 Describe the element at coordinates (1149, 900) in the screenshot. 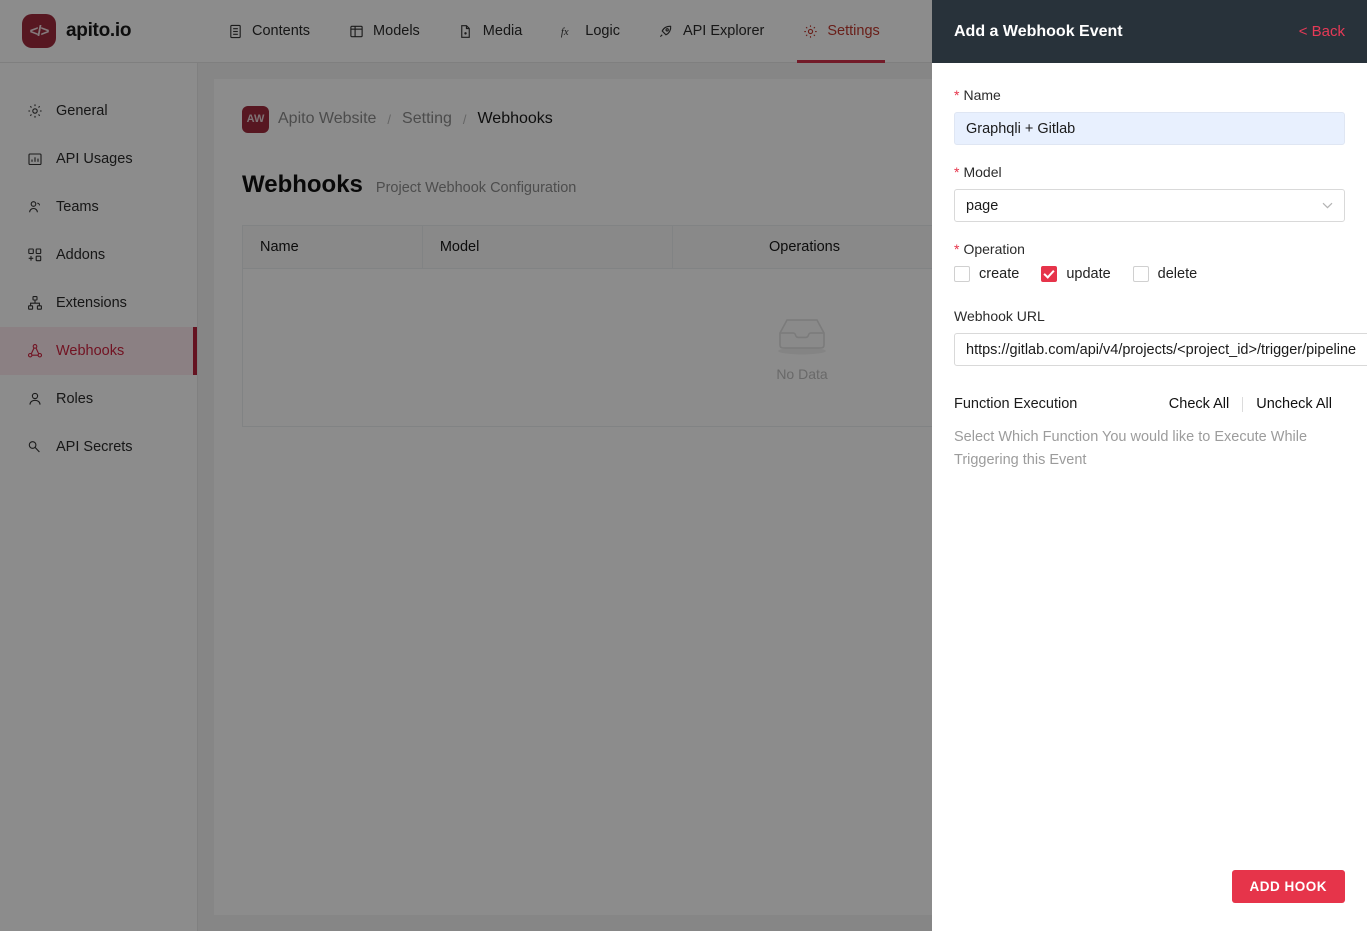

I see `drawer-footer: ADD HOOK` at that location.